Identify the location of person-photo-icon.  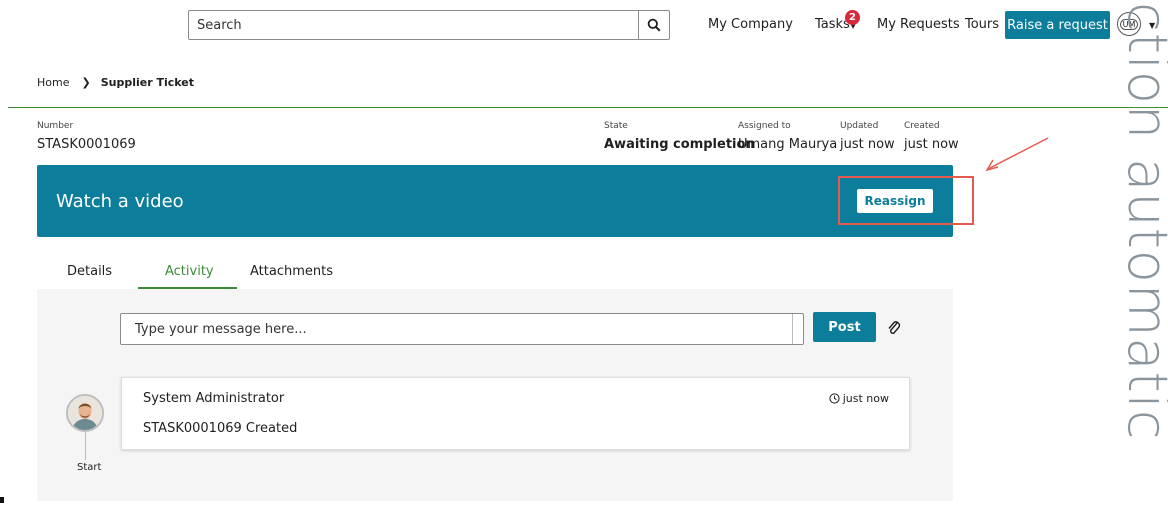
(85, 413).